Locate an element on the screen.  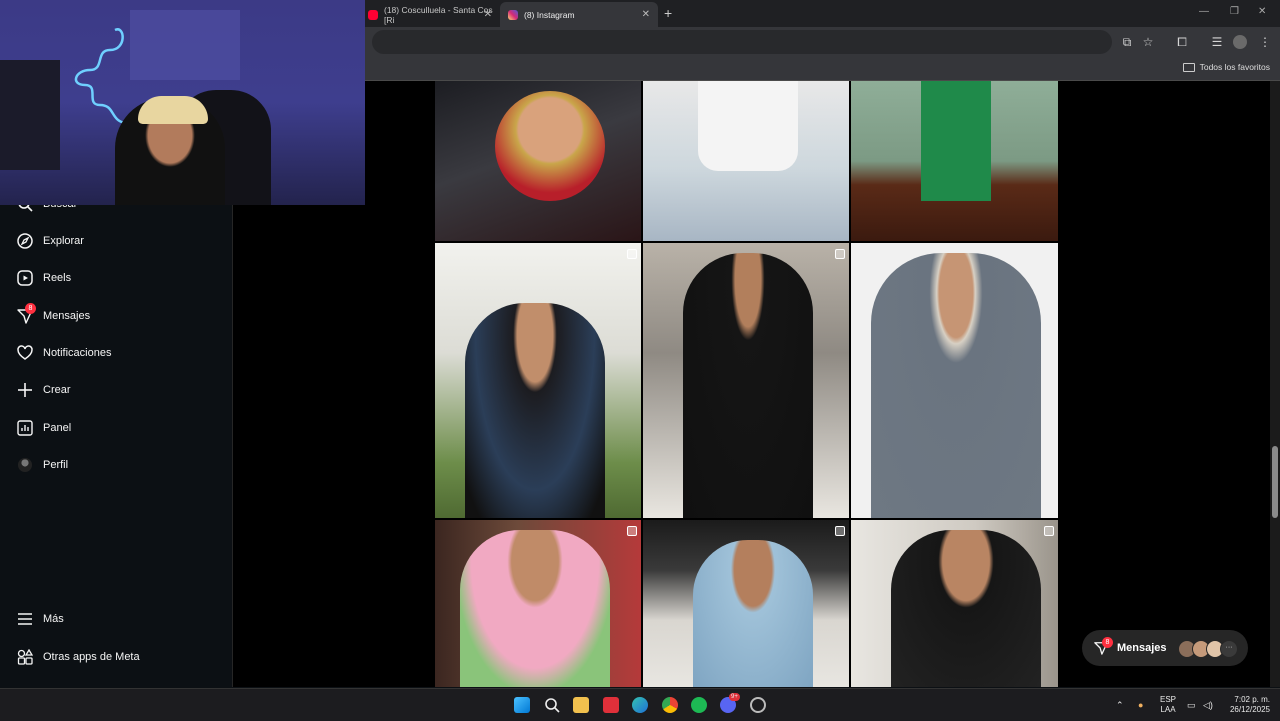
sidebar-item-label: Explorar is located at coordinates (63, 241).